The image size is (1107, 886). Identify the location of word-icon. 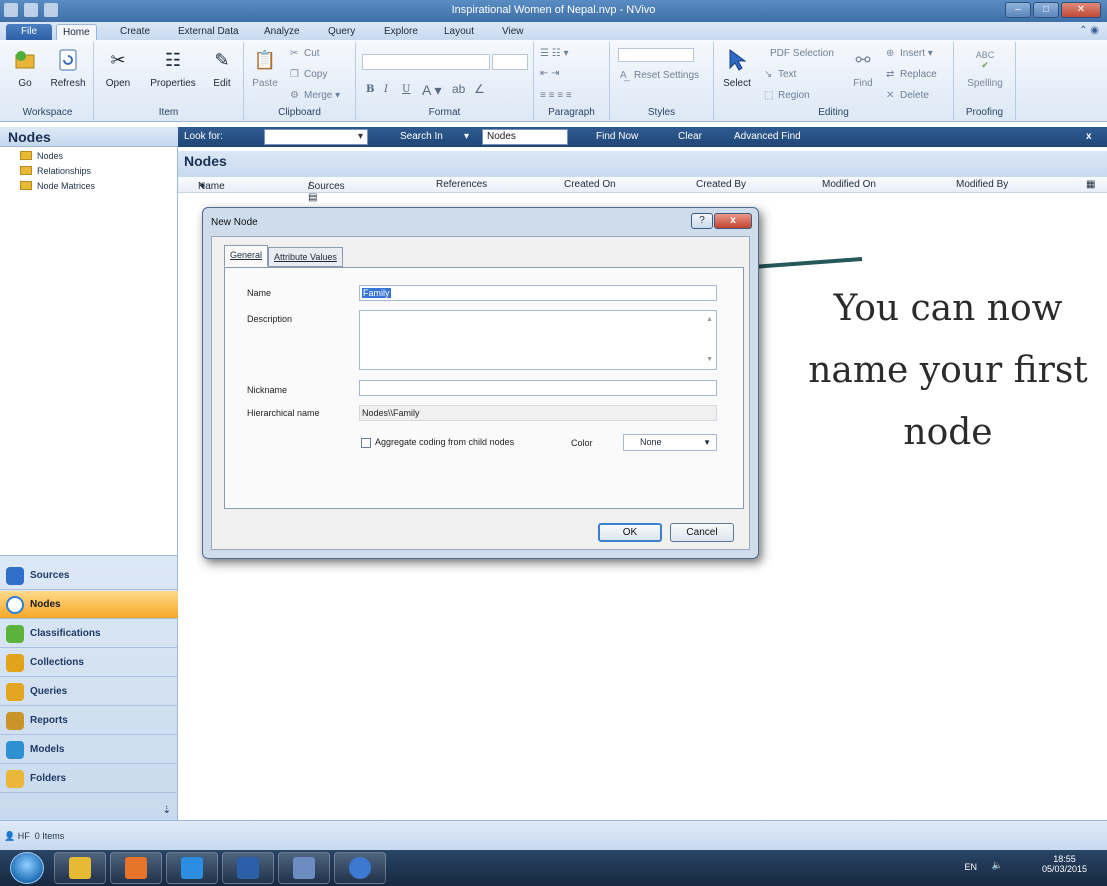
(248, 868).